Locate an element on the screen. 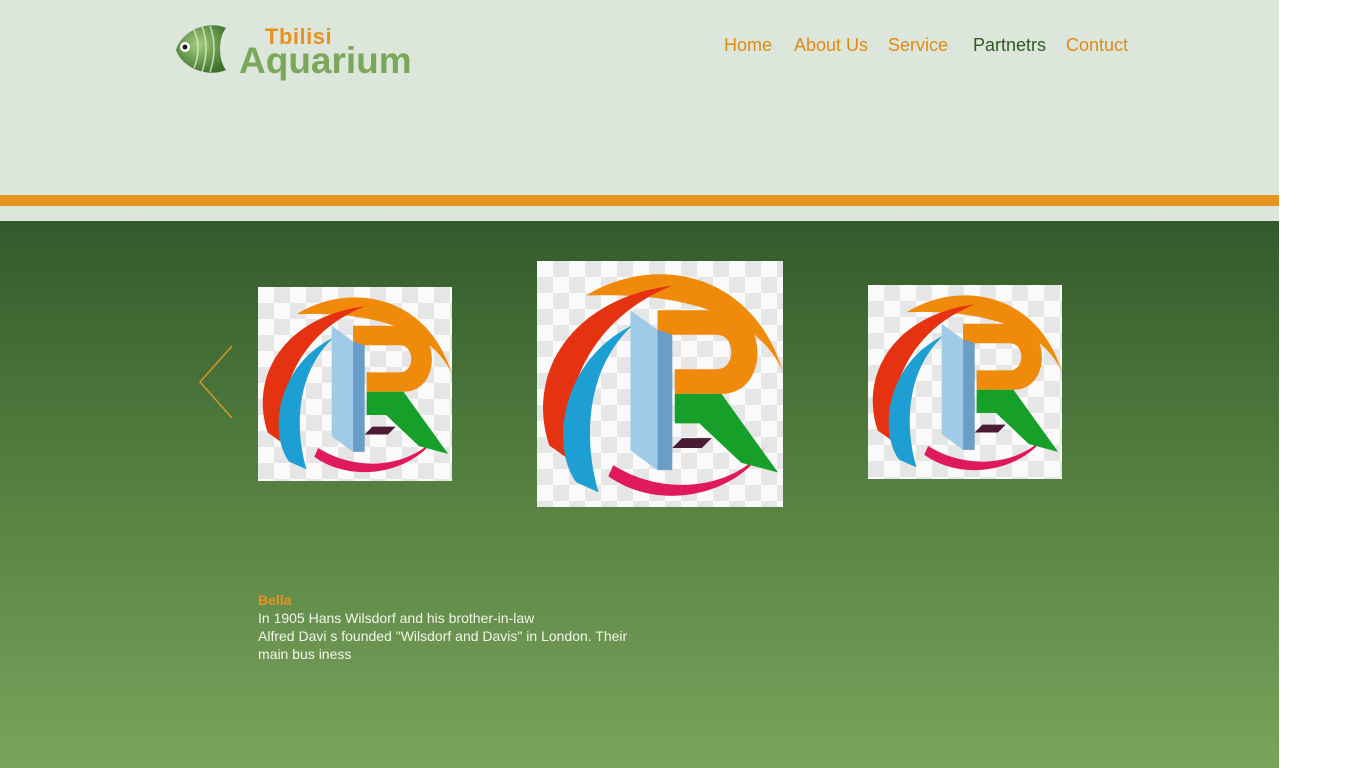 This screenshot has height=768, width=1366. nav-item-partners: Partnetrs is located at coordinates (1009, 45).